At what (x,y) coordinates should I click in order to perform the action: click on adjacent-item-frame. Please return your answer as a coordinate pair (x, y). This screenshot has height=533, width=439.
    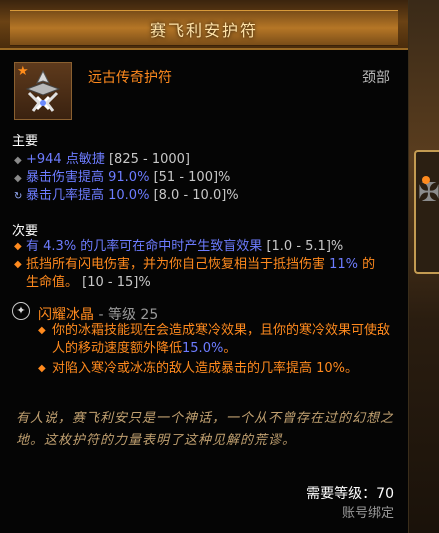
    Looking at the image, I should click on (426, 212).